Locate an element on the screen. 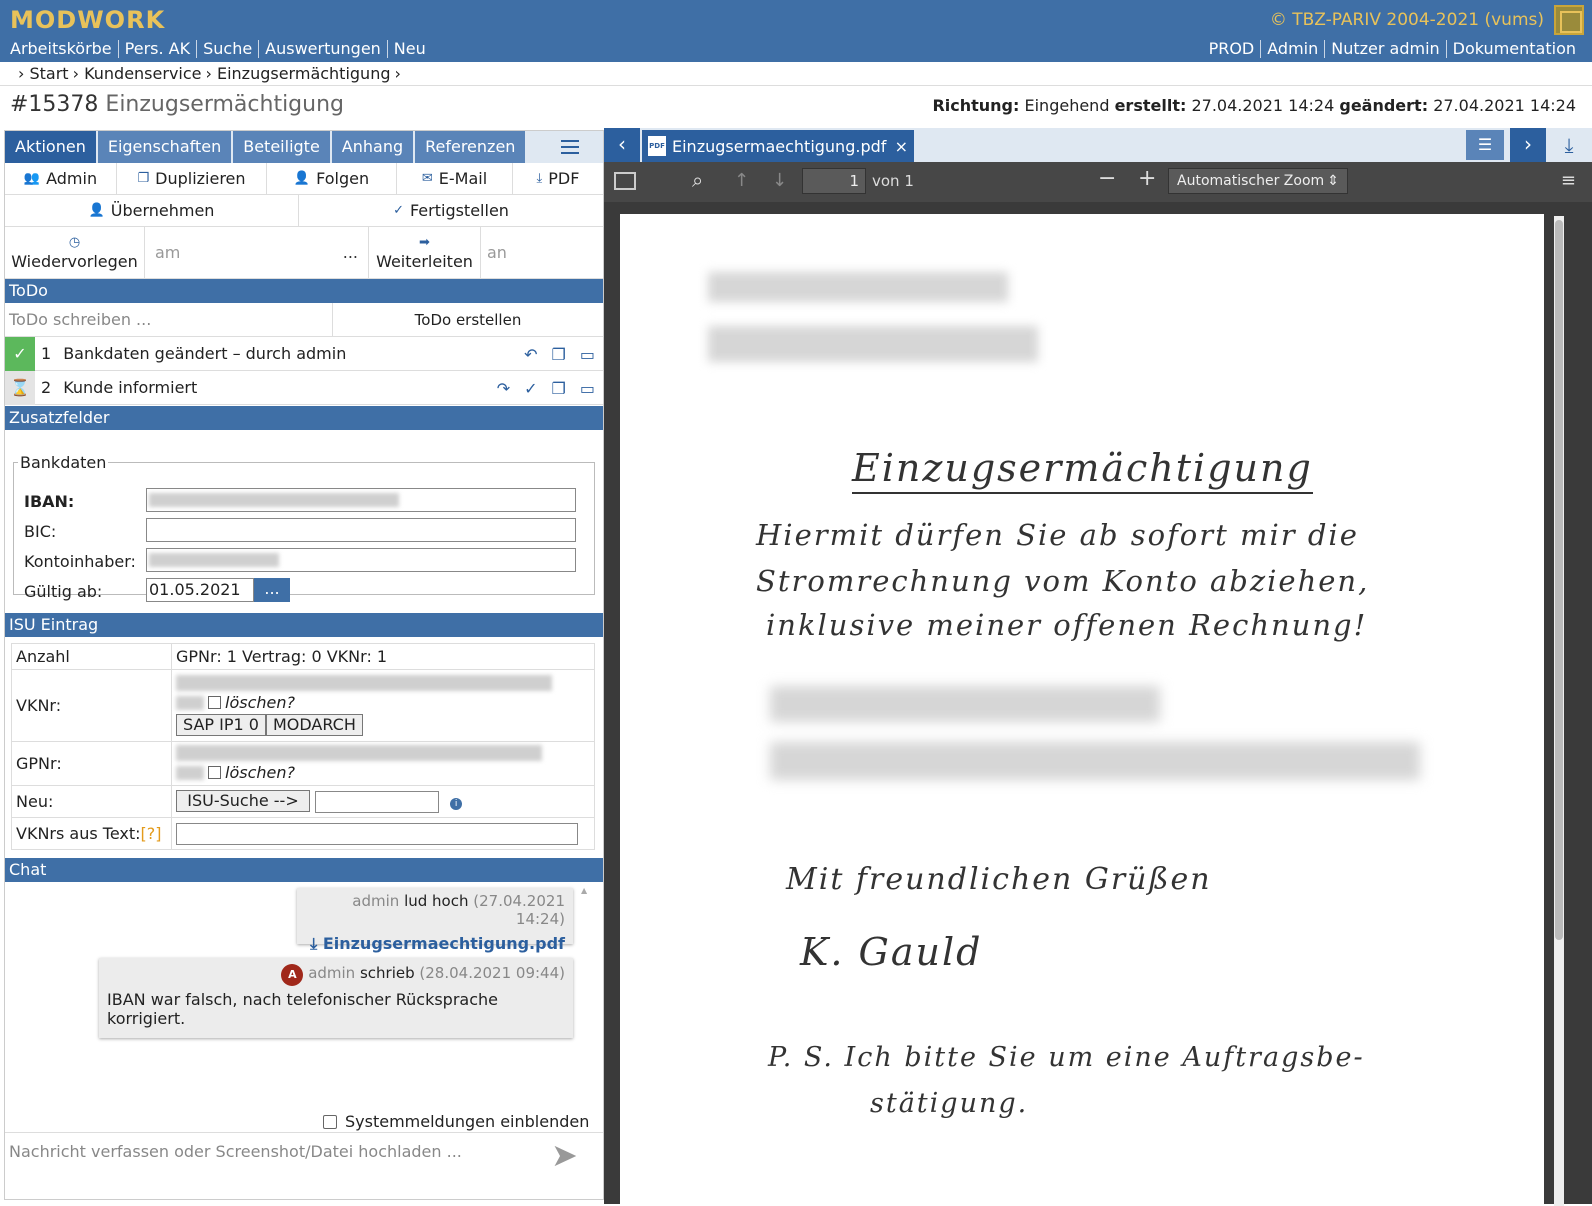  pdf-button: ⤓ PDF is located at coordinates (558, 178).